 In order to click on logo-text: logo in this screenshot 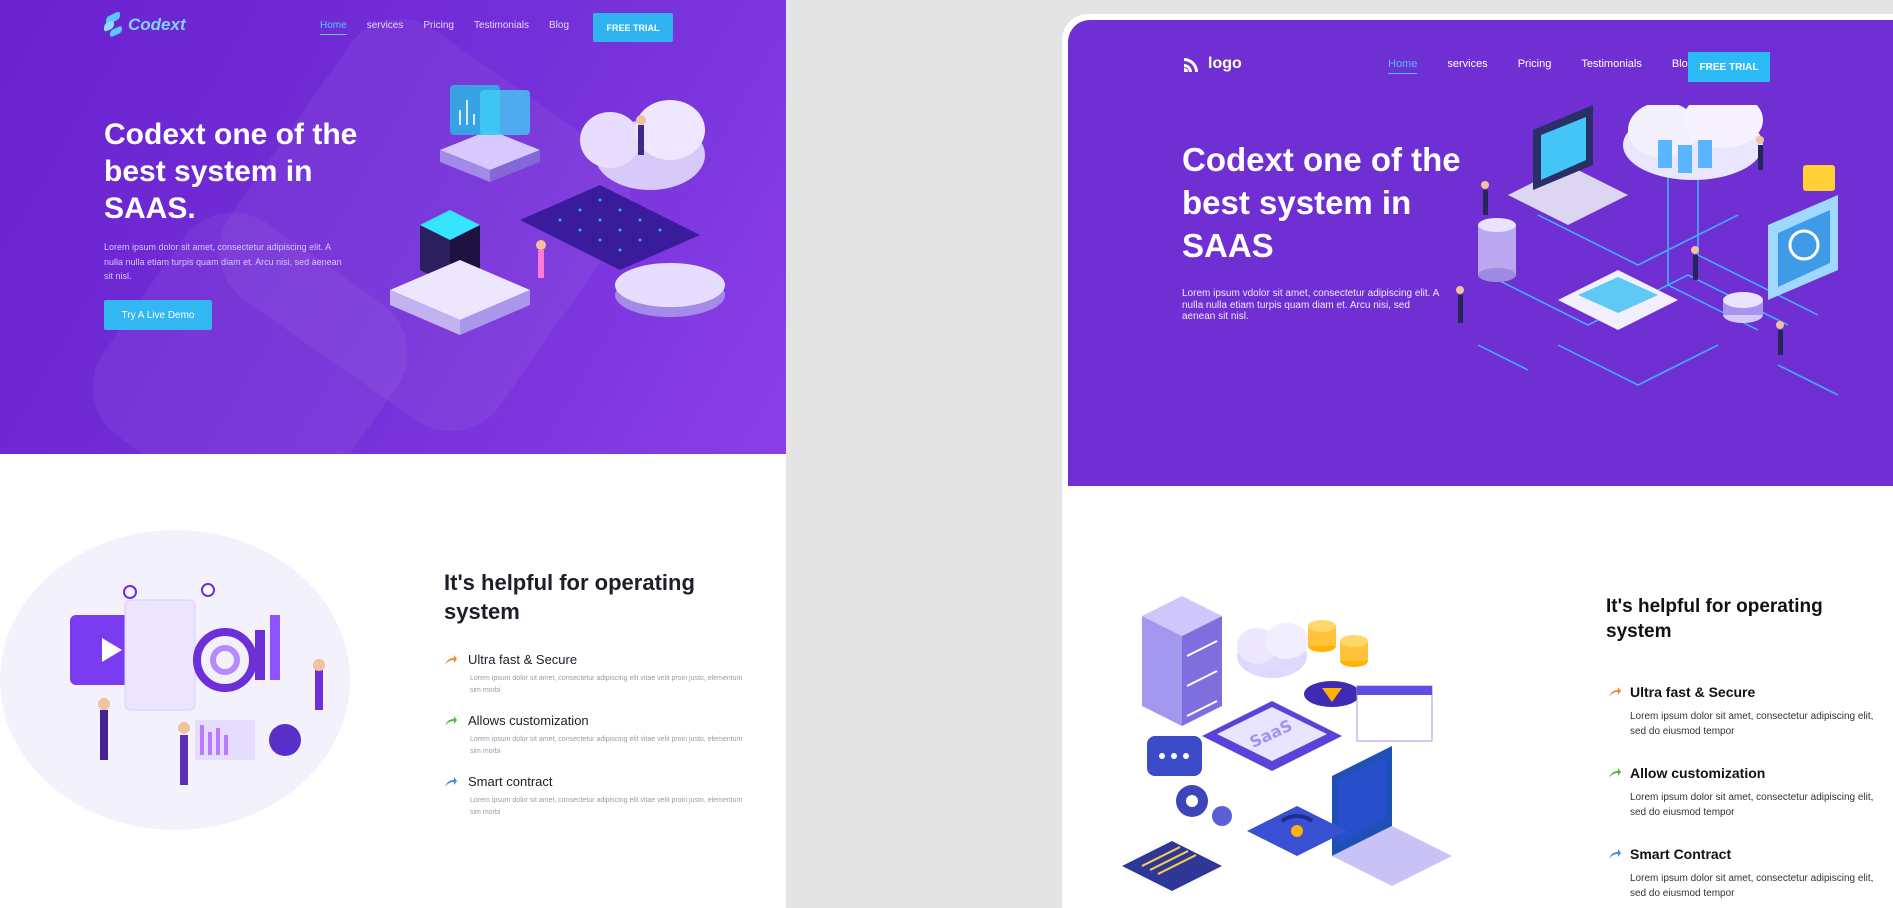, I will do `click(1225, 63)`.